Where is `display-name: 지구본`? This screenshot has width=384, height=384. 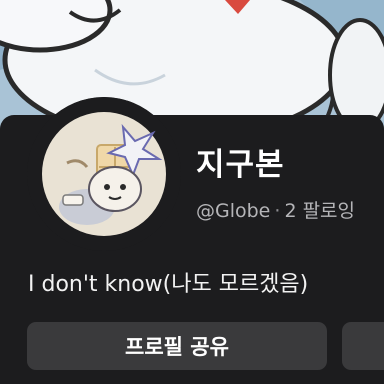
display-name: 지구본 is located at coordinates (240, 165).